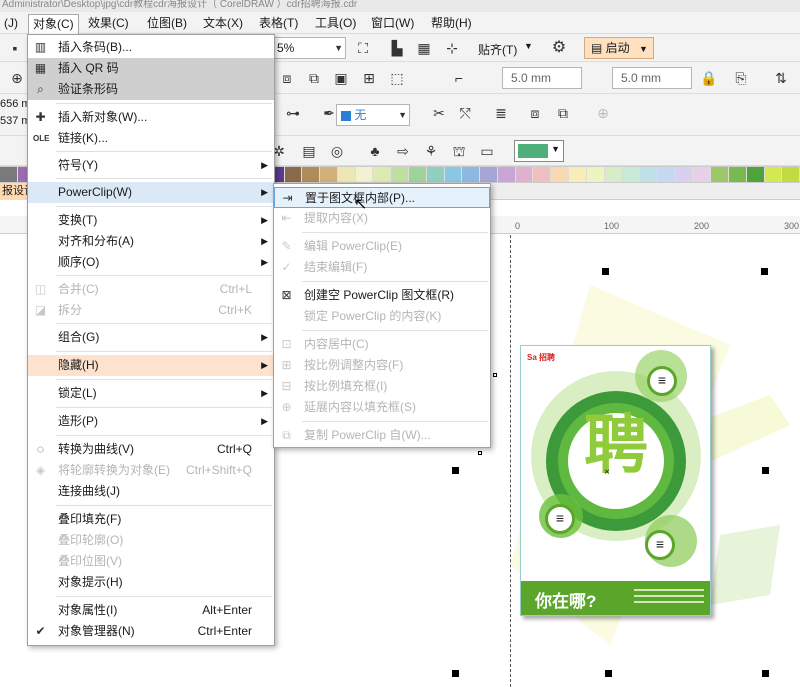  What do you see at coordinates (151, 220) in the screenshot?
I see `object-menu-item: 变换(T) ▶` at bounding box center [151, 220].